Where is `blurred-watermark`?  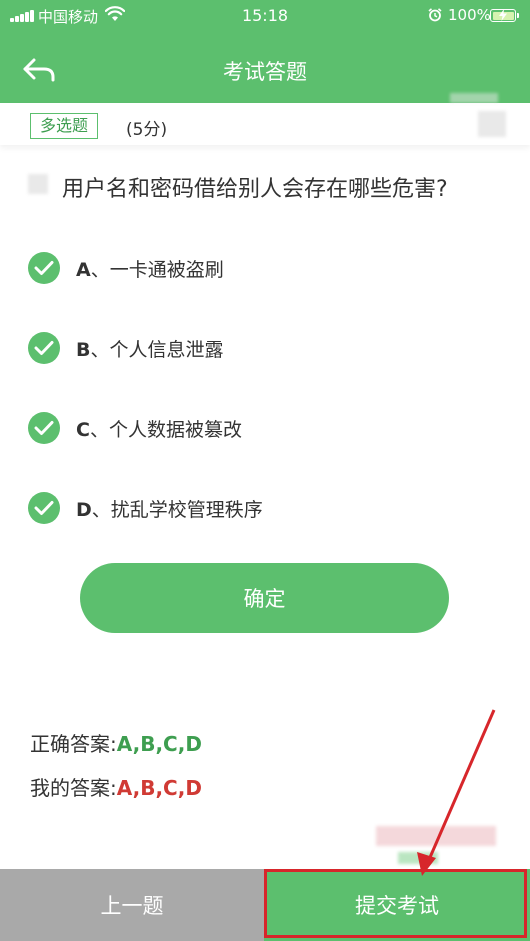 blurred-watermark is located at coordinates (436, 836).